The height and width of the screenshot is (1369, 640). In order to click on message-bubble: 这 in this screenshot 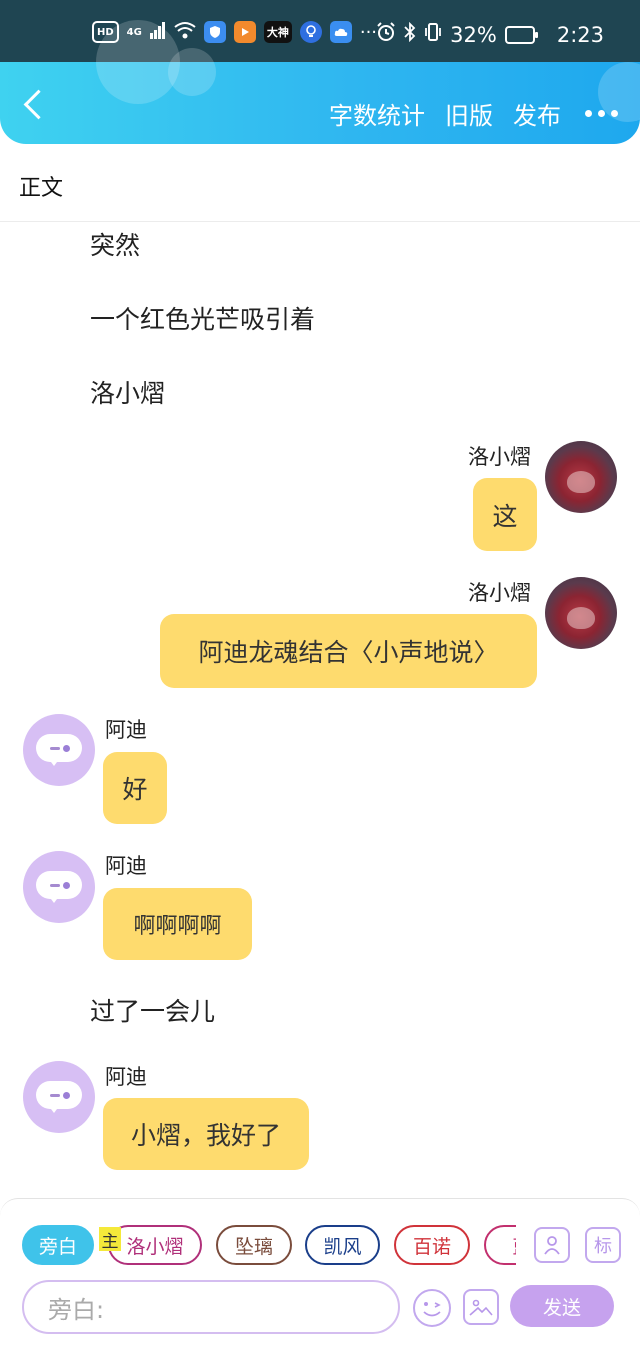, I will do `click(505, 514)`.